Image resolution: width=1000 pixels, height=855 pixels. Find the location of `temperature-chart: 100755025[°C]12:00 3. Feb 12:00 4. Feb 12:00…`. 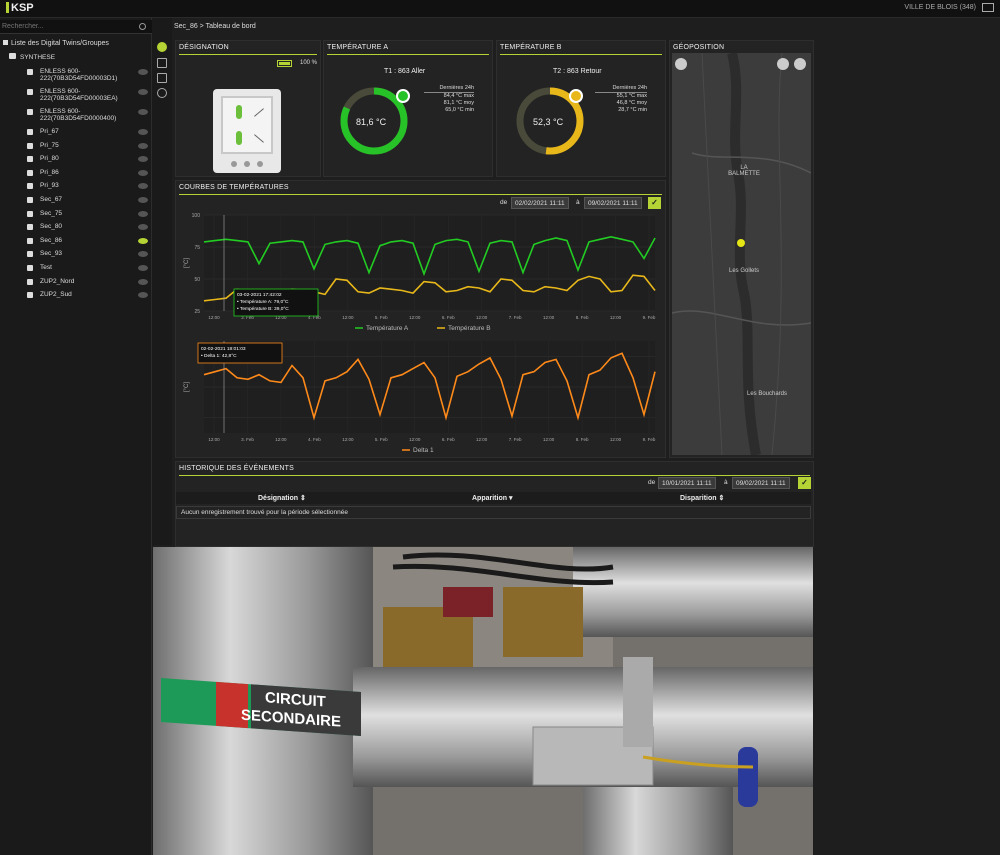

temperature-chart: 100755025[°C]12:00 3. Feb 12:00 4. Feb 12:00… is located at coordinates (420, 272).